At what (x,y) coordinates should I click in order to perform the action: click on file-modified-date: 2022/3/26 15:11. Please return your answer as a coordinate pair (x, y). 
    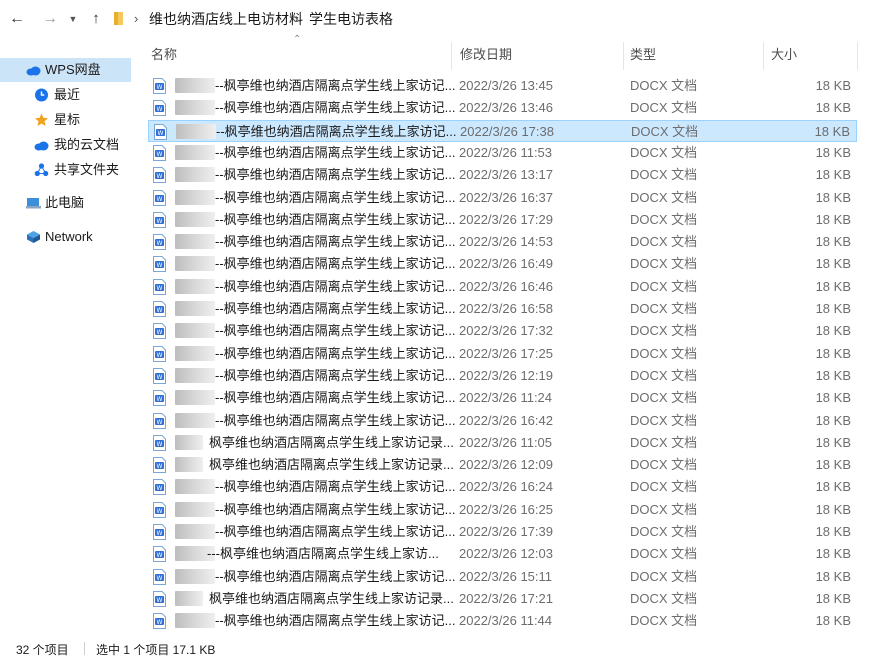
    Looking at the image, I should click on (506, 576).